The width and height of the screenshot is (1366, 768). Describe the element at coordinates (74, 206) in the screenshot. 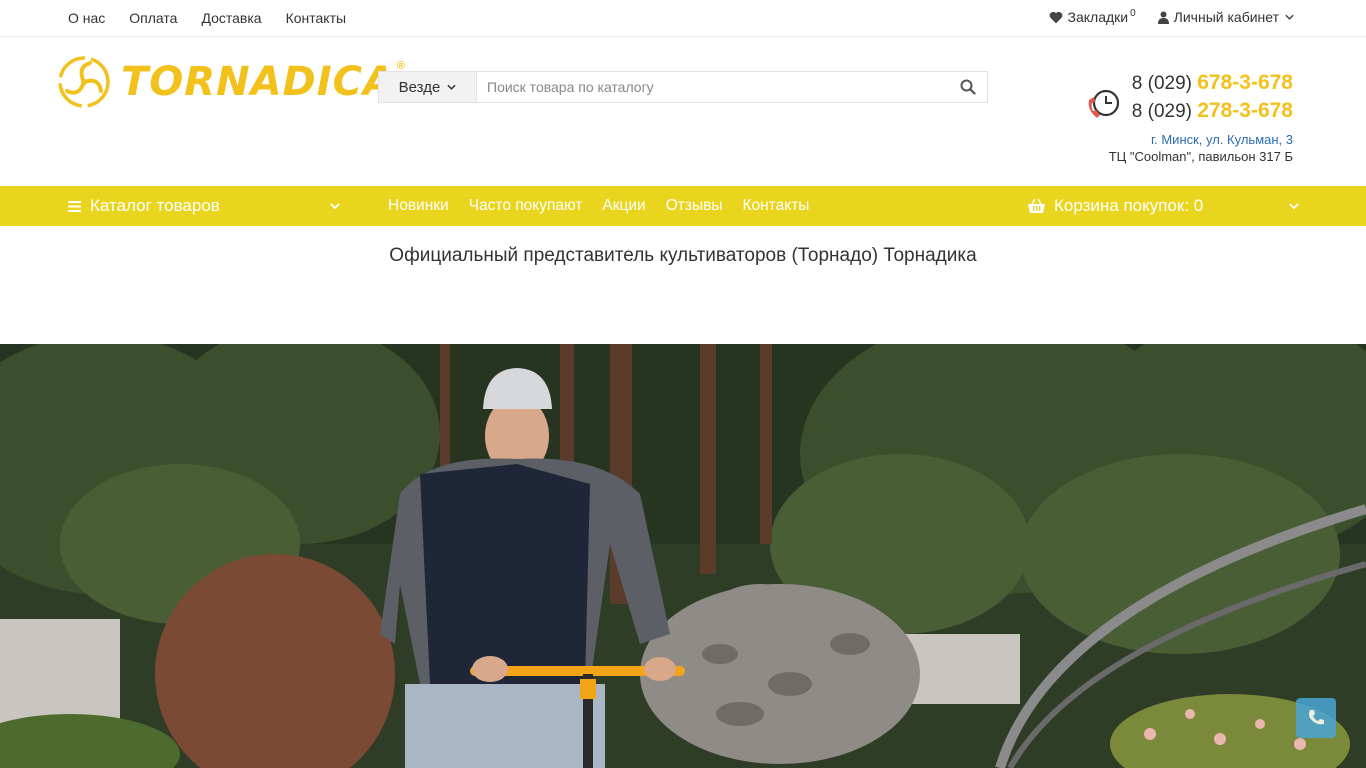

I see `menu-icon` at that location.